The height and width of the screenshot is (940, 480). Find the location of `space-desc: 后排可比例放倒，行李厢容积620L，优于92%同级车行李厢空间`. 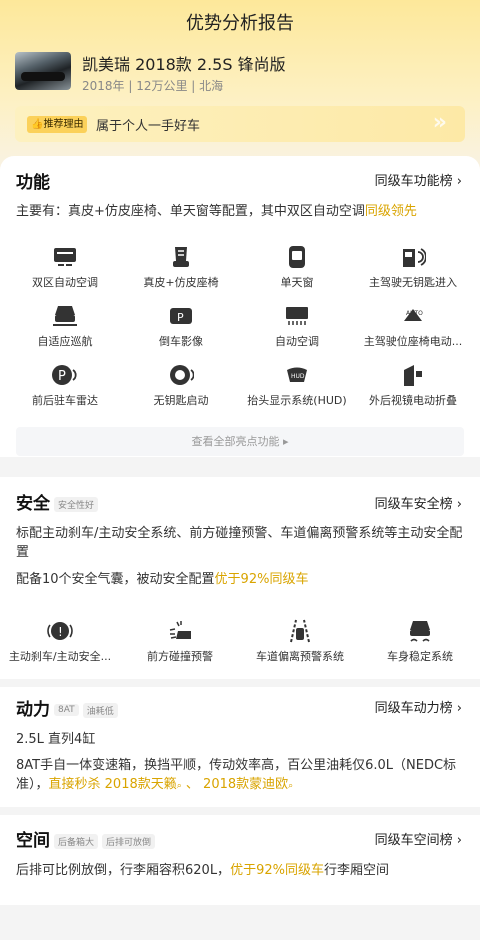

space-desc: 后排可比例放倒，行李厢容积620L，优于92%同级车行李厢空间 is located at coordinates (202, 870).